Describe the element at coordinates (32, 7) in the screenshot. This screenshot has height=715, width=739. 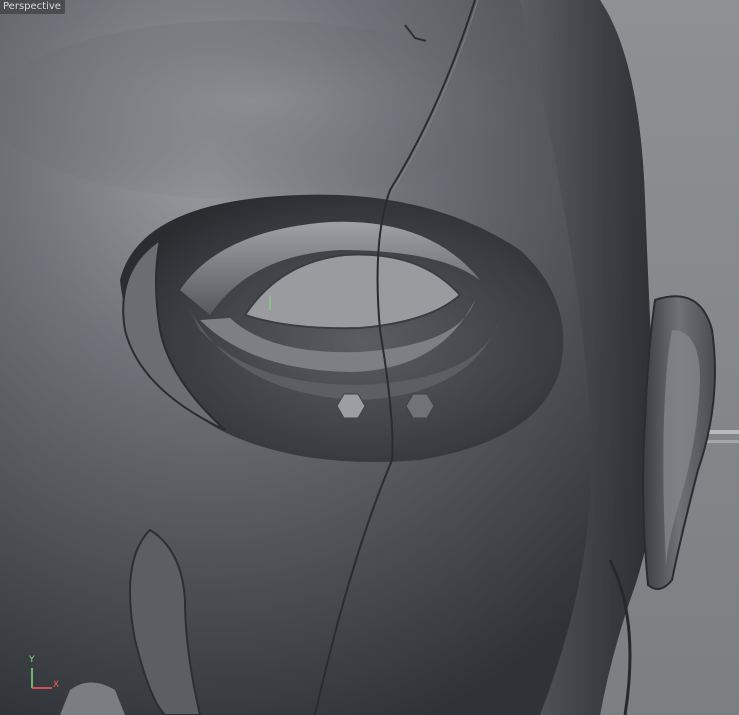
I see `viewport-name-label: Perspective` at that location.